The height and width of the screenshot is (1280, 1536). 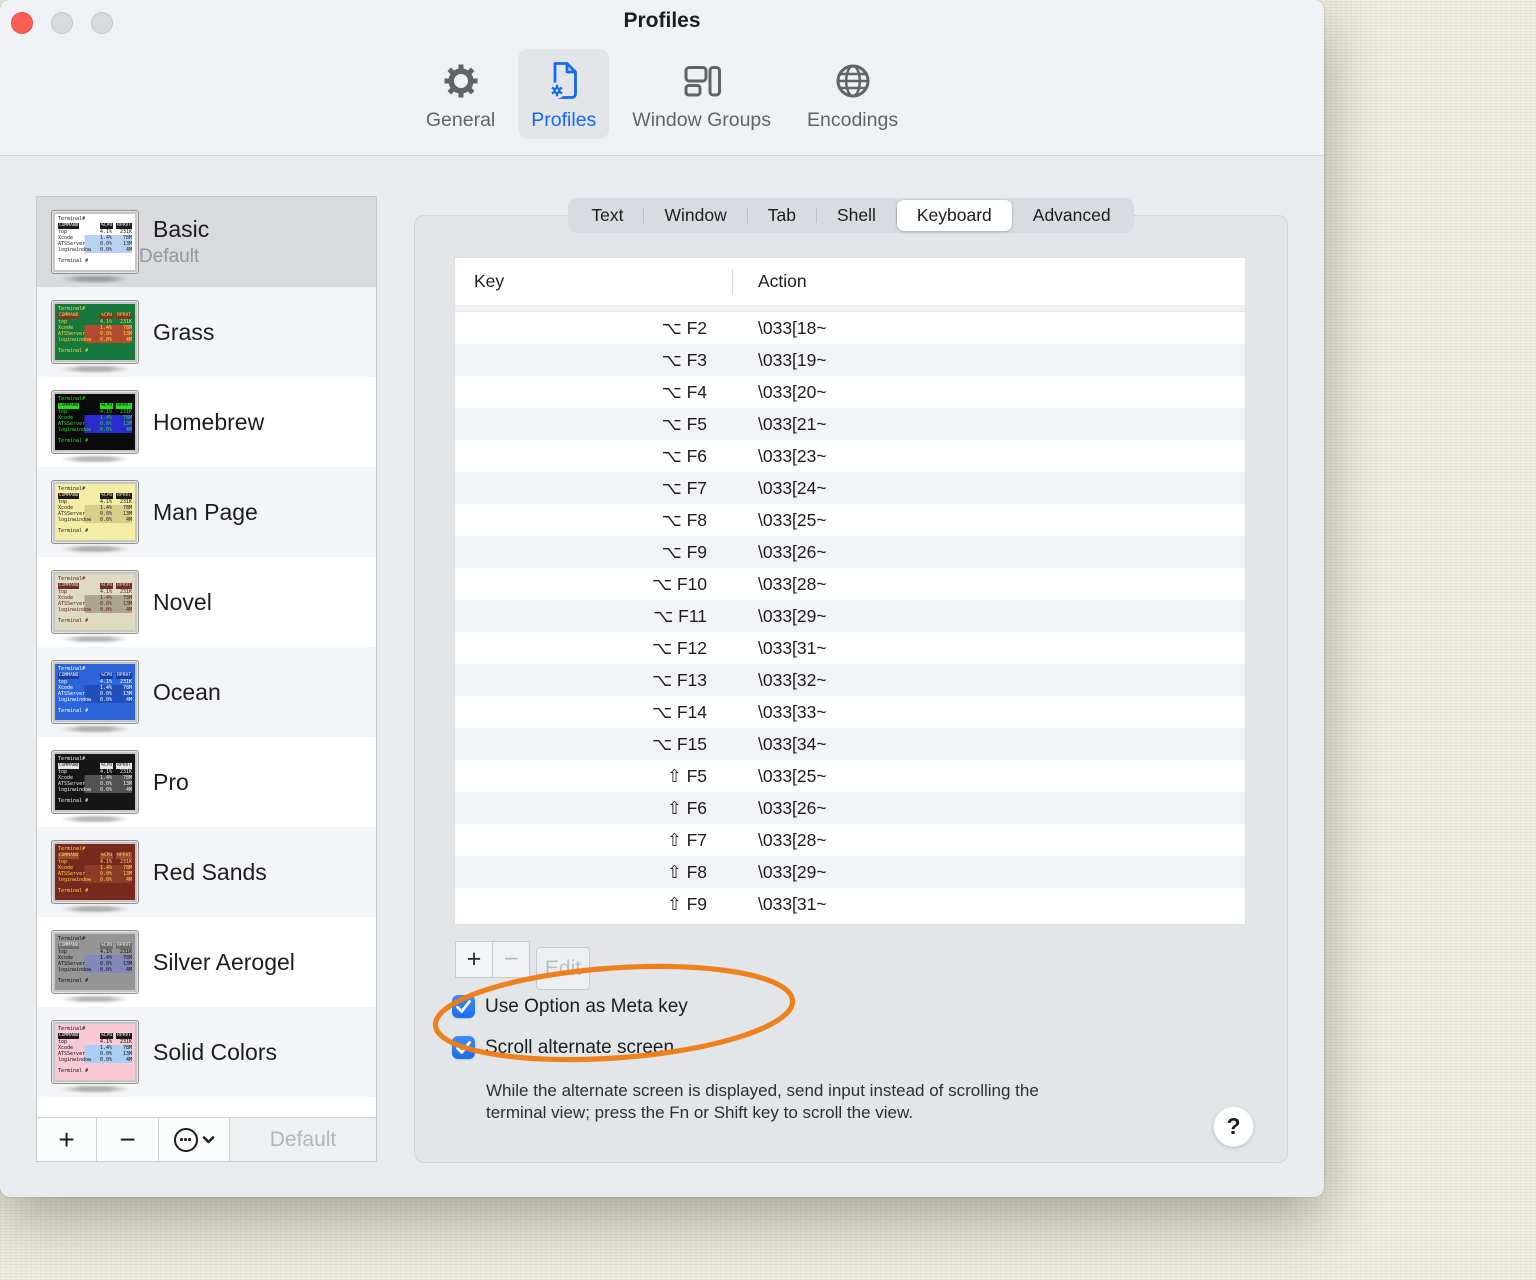 What do you see at coordinates (684, 391) in the screenshot?
I see `key-cell: ⌥ F4` at bounding box center [684, 391].